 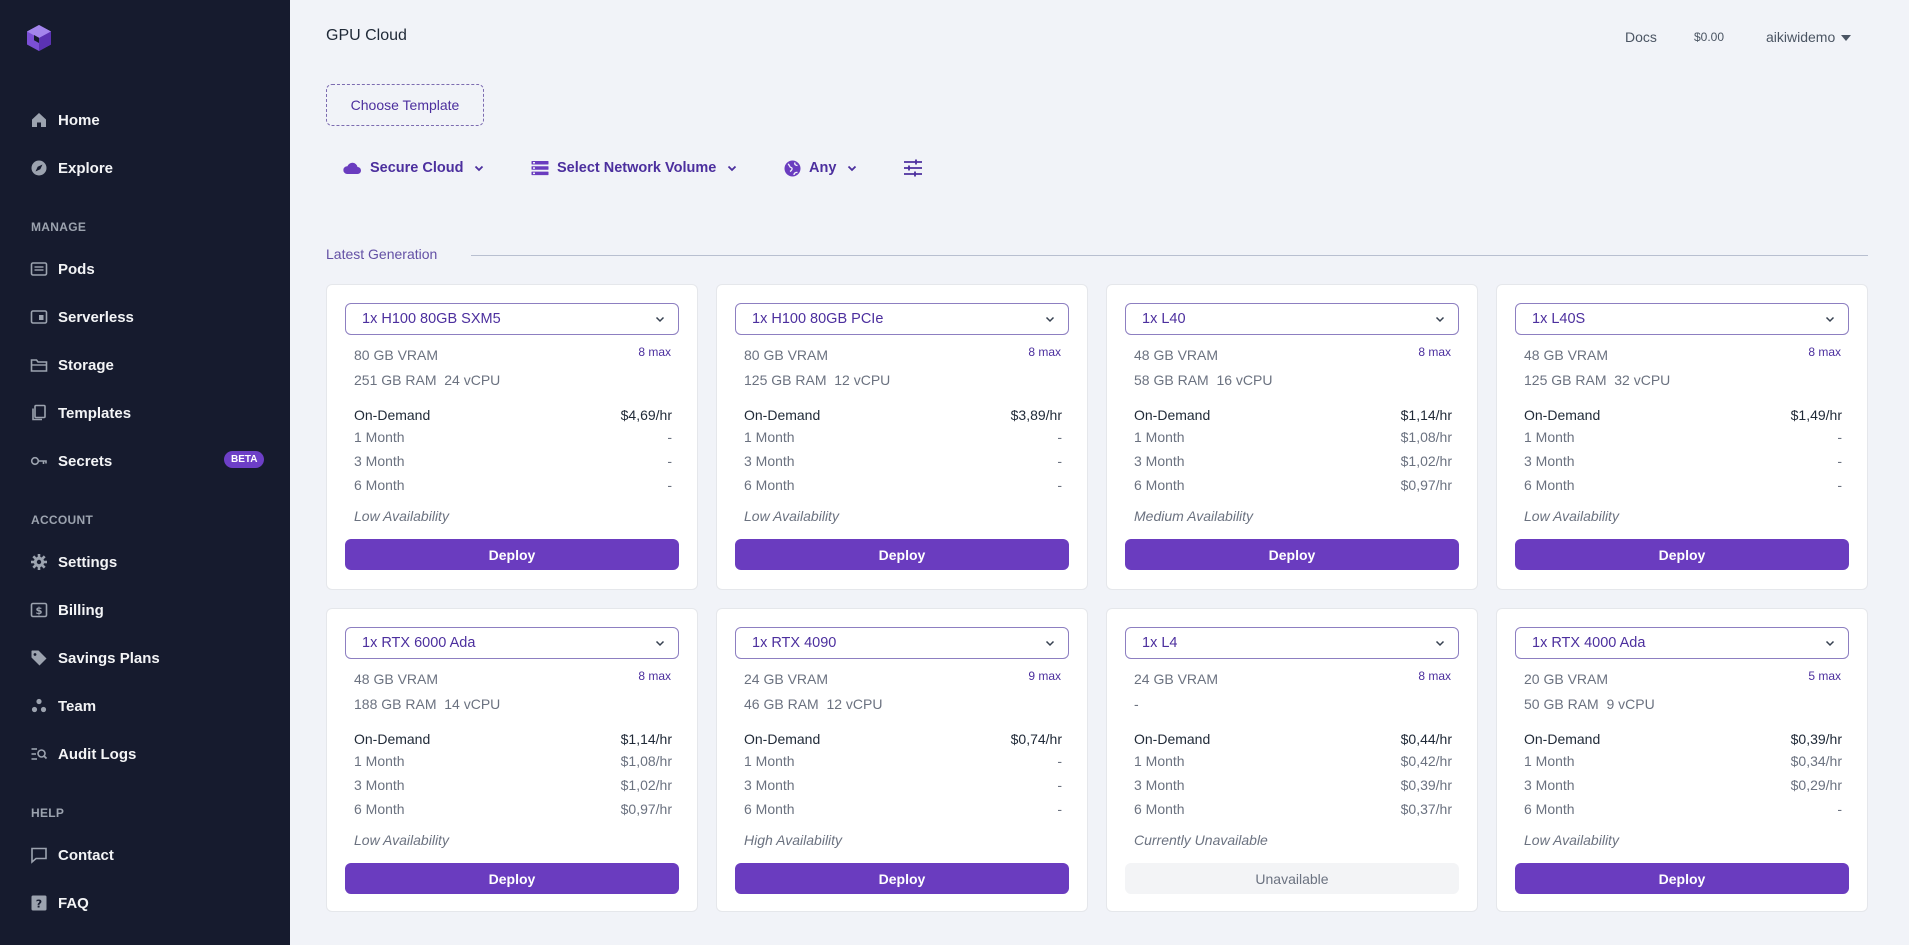 What do you see at coordinates (1201, 840) in the screenshot?
I see `availability-status: Currently Unavailable` at bounding box center [1201, 840].